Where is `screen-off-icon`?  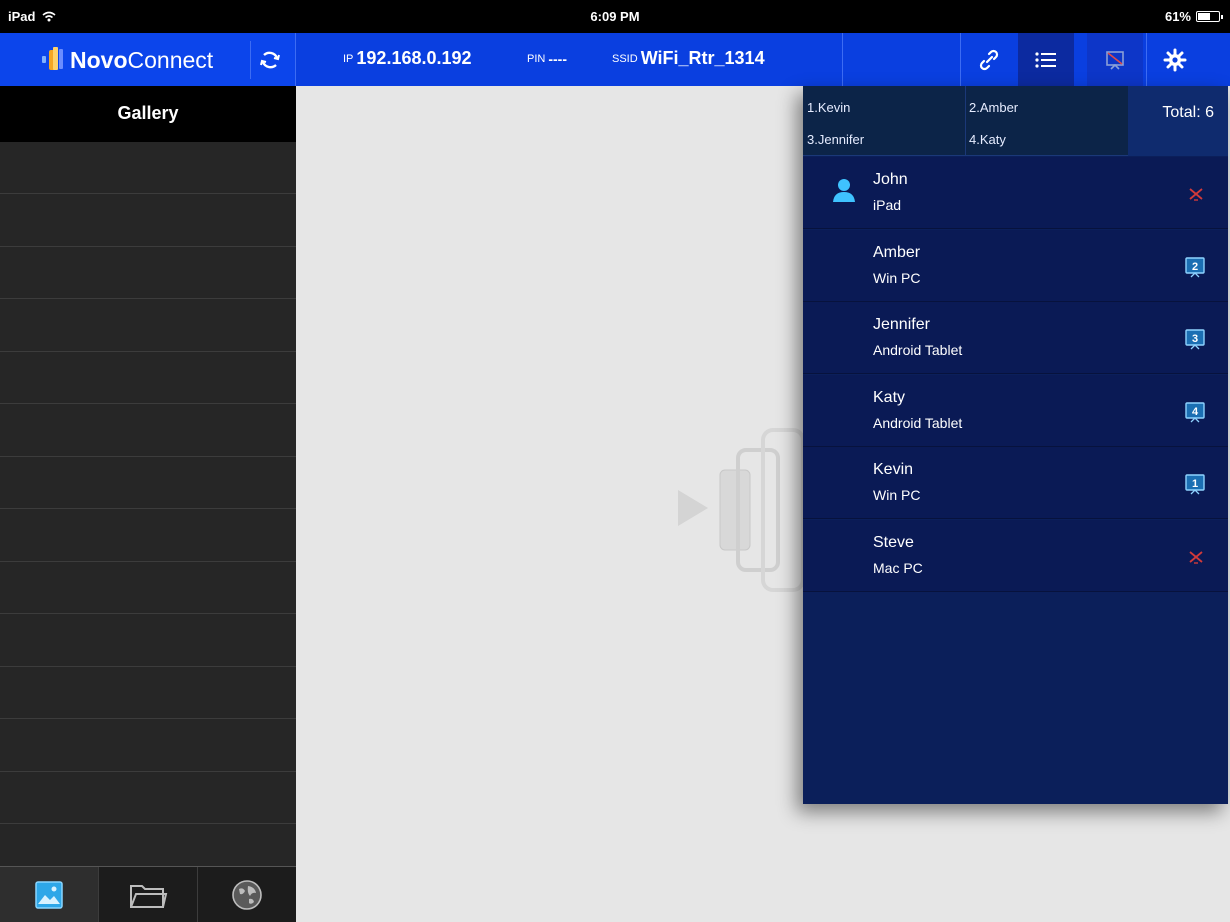
screen-off-icon is located at coordinates (1115, 60).